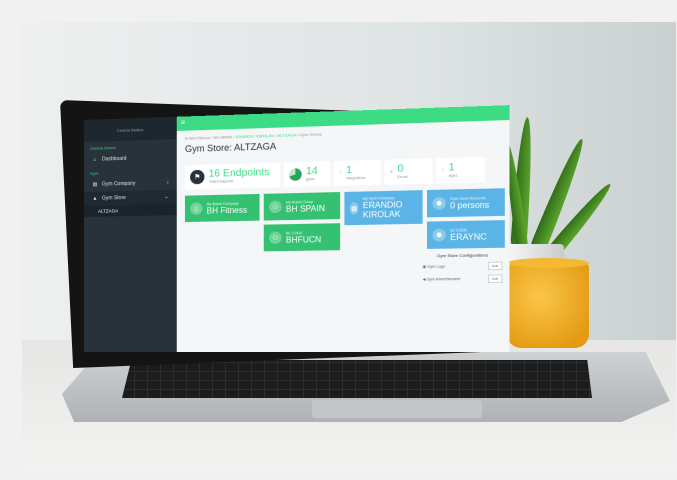  What do you see at coordinates (469, 197) in the screenshot?
I see `card-label: Gym Store Accounts` at bounding box center [469, 197].